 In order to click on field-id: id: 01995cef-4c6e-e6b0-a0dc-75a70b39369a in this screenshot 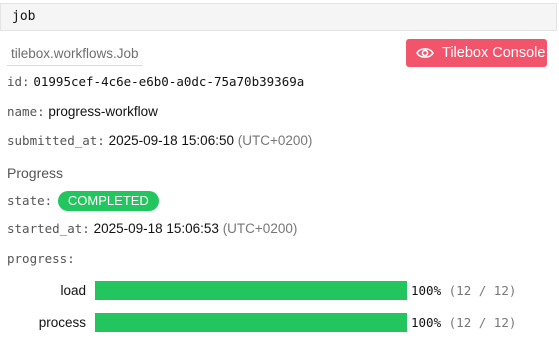, I will do `click(155, 82)`.